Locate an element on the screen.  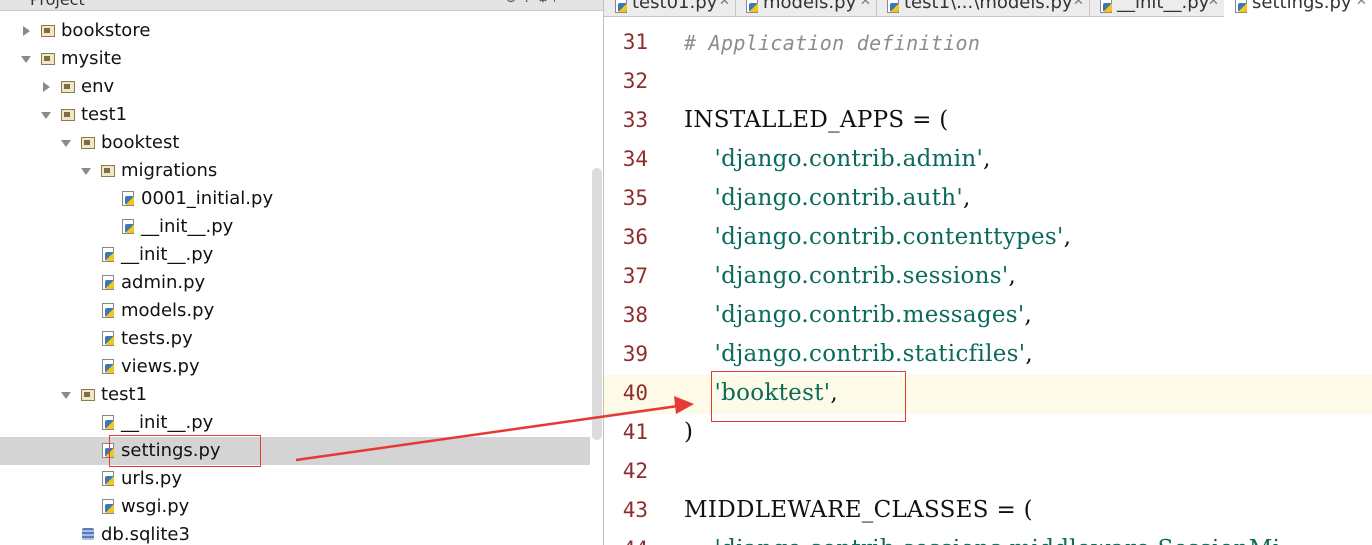
code-line: 36 'django.contrib.contenttypes', is located at coordinates (988, 238).